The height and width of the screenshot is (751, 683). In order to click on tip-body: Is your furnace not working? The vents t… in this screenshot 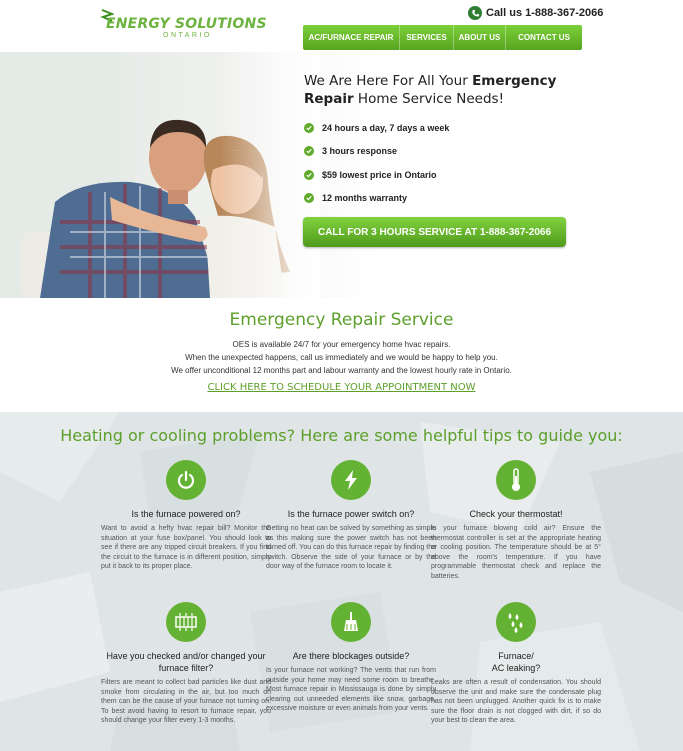, I will do `click(351, 690)`.